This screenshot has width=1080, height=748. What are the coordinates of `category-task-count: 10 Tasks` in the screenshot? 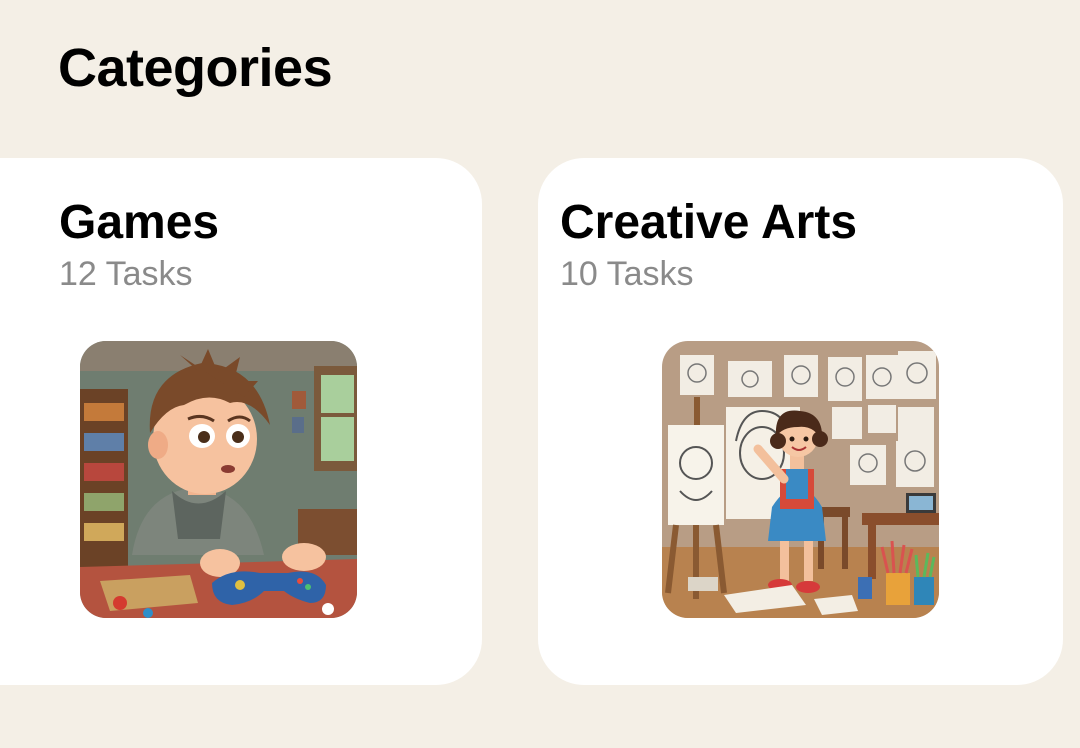 It's located at (627, 274).